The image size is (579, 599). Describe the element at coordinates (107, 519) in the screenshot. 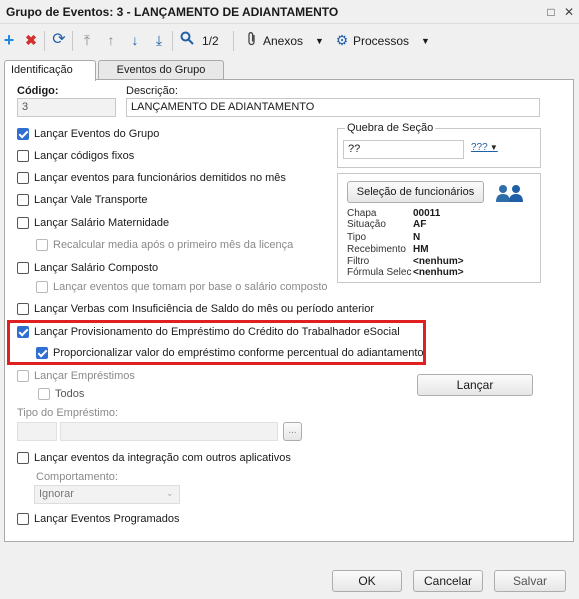

I see `lancar-eventos-programados-label: Lançar Eventos Programados` at that location.